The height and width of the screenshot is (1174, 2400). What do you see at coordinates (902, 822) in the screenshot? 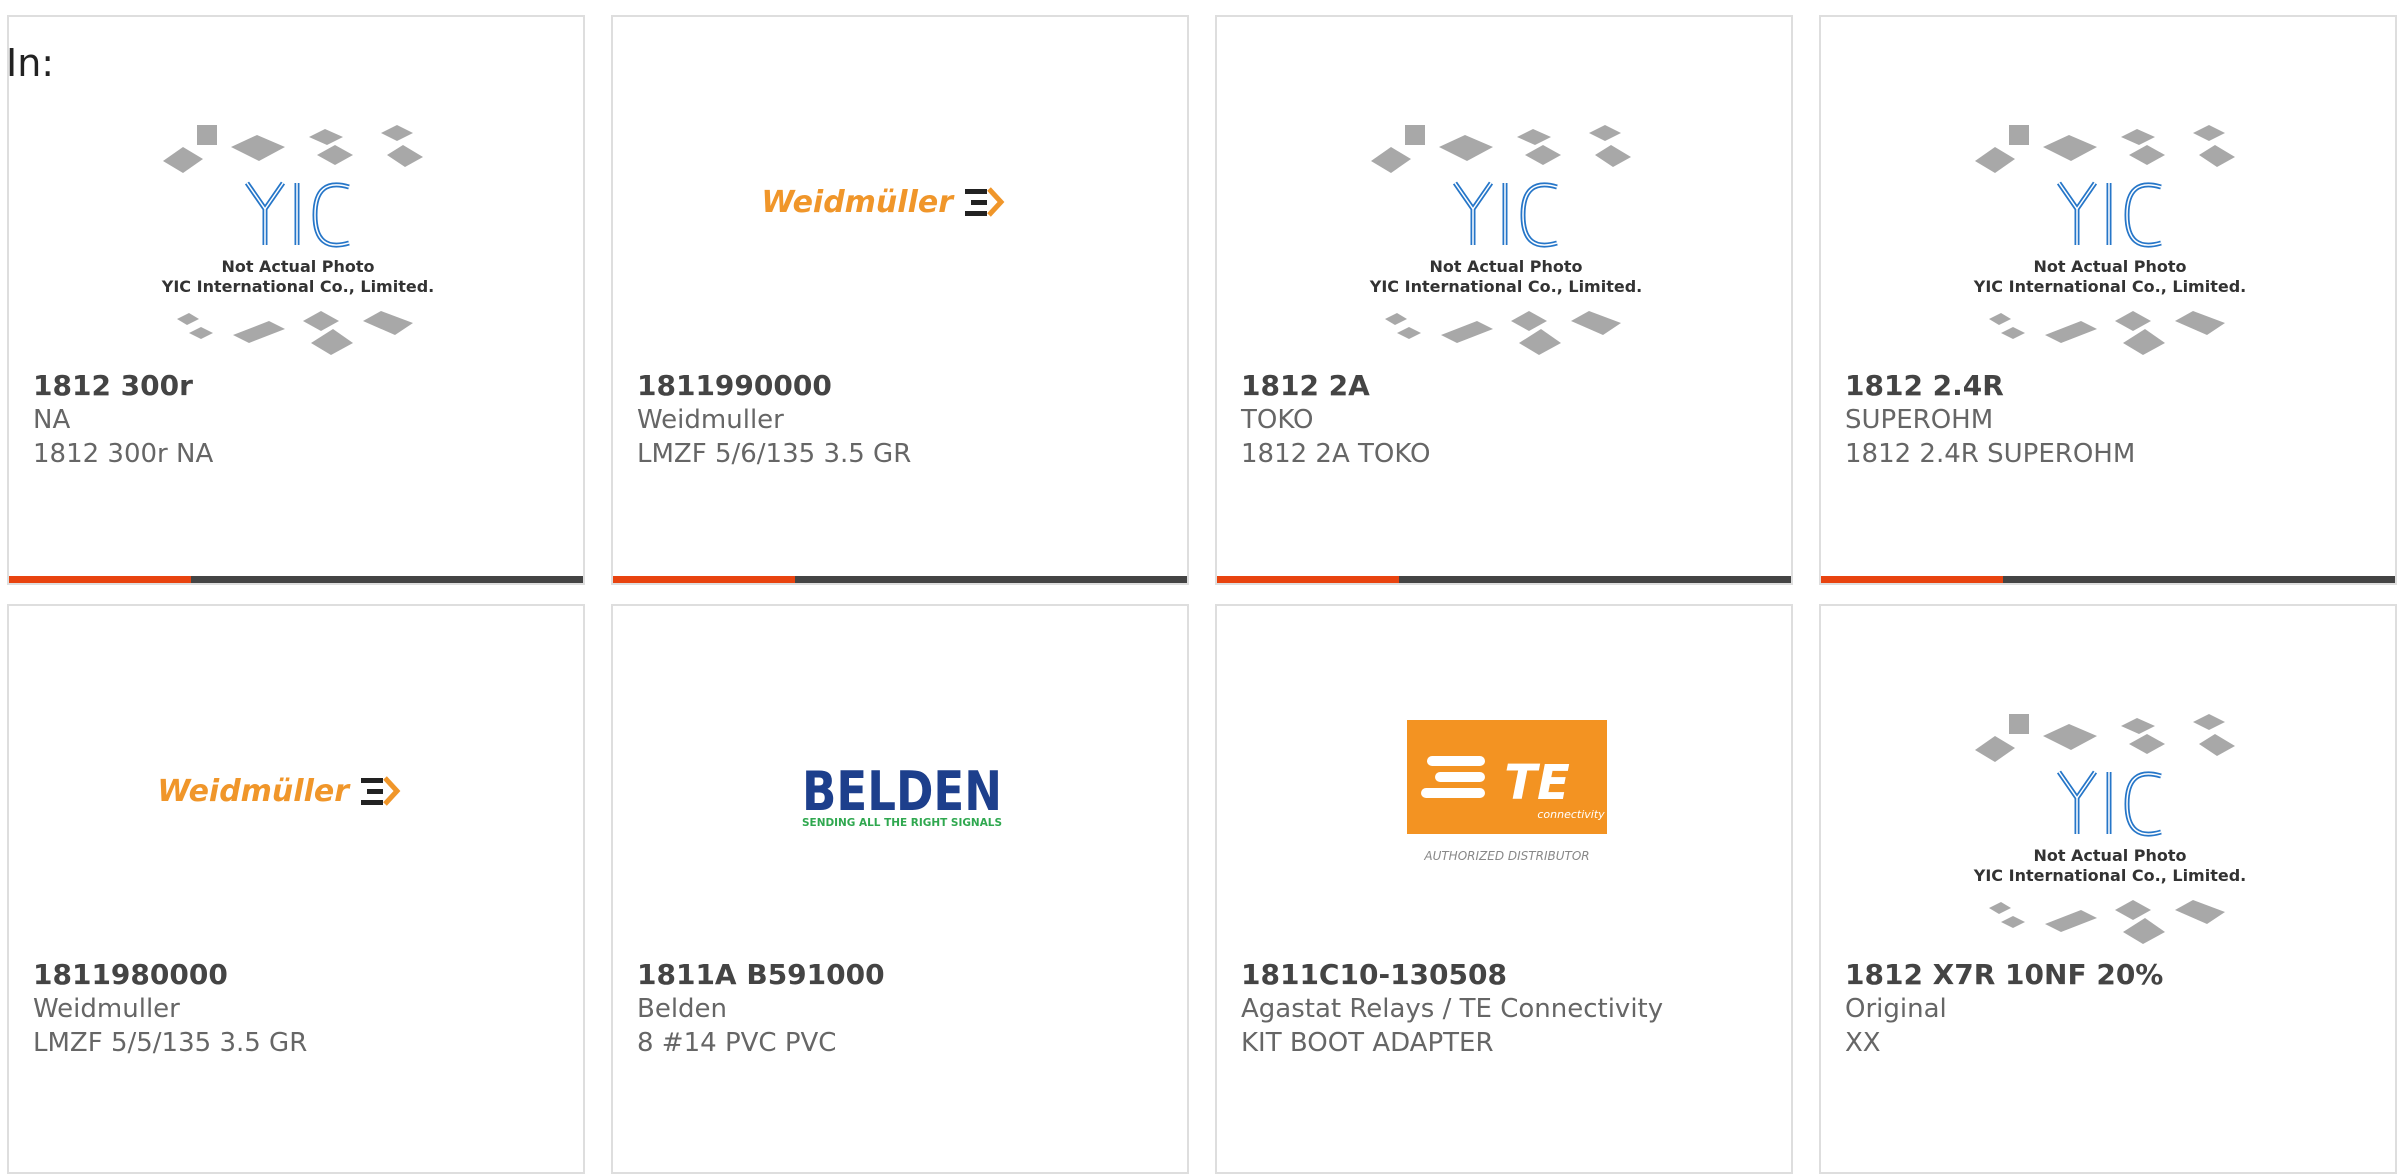
I see `belden-tagline: SENDING ALL THE RIGHT SIGNALS` at bounding box center [902, 822].